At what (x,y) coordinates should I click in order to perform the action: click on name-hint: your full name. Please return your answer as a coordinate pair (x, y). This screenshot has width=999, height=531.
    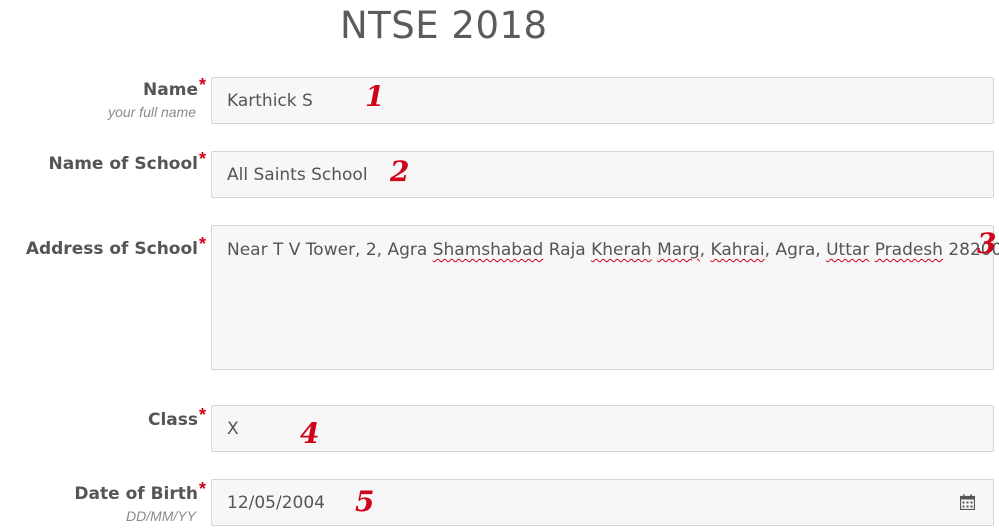
    Looking at the image, I should click on (152, 112).